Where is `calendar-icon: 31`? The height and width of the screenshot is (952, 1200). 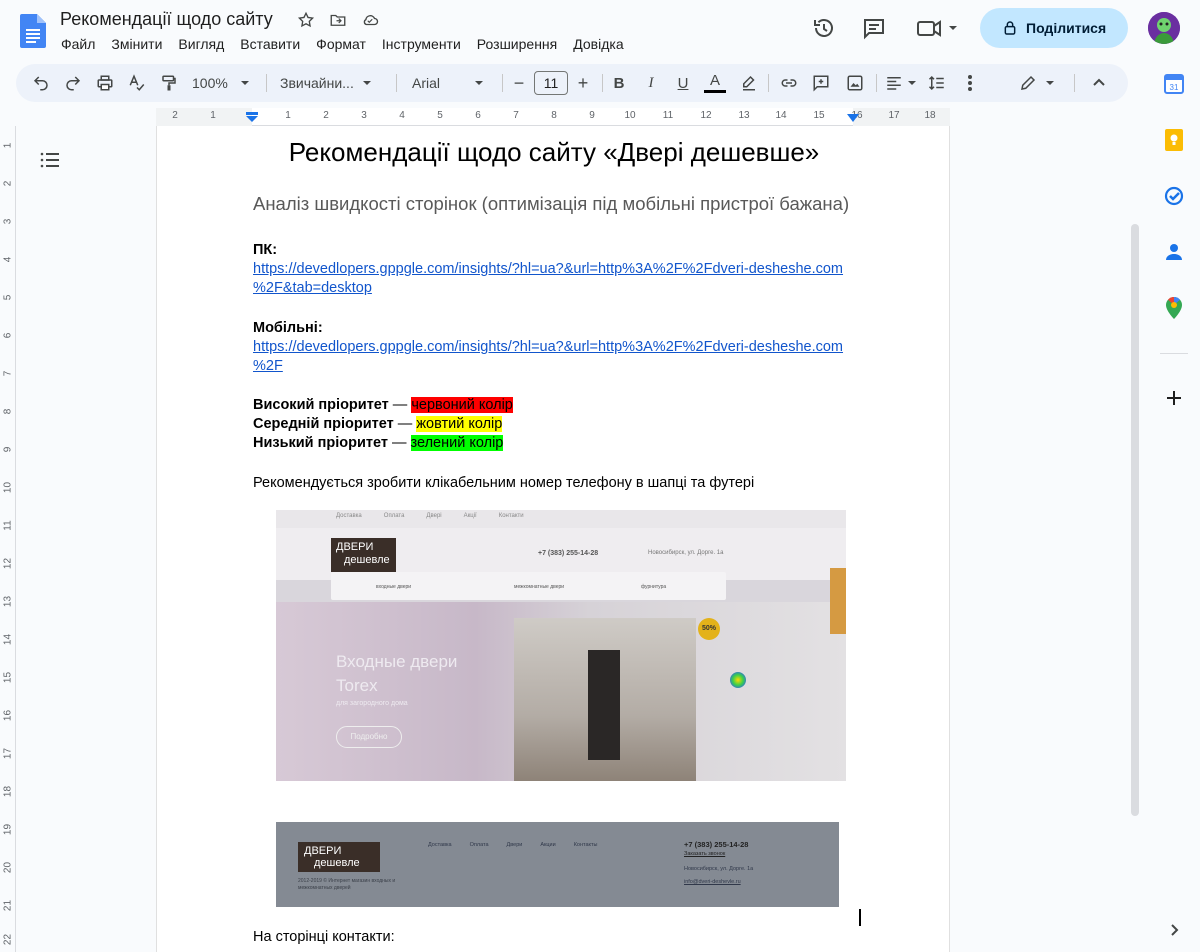 calendar-icon: 31 is located at coordinates (1174, 84).